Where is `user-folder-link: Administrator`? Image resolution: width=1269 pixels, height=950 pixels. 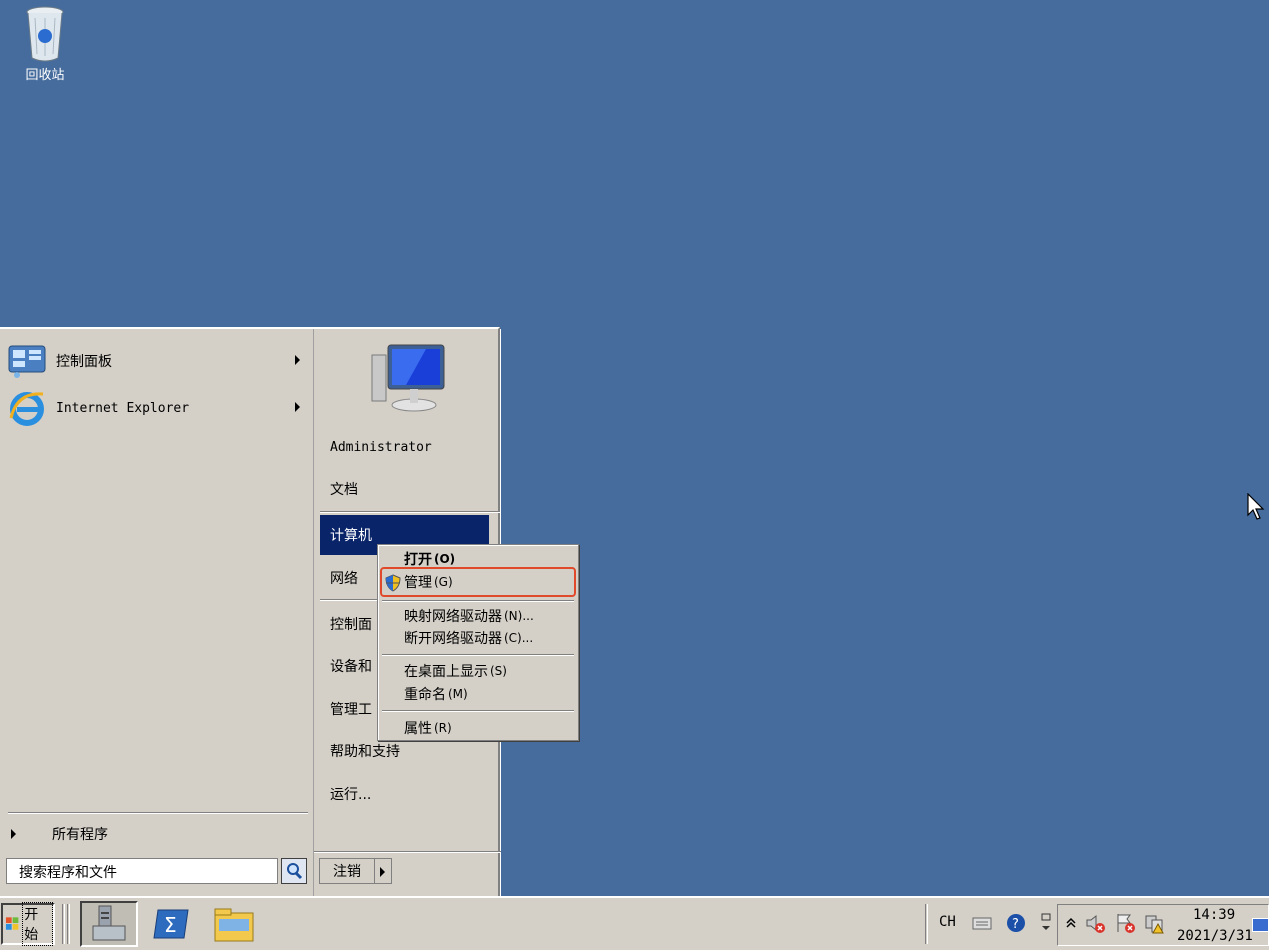 user-folder-link: Administrator is located at coordinates (412, 447).